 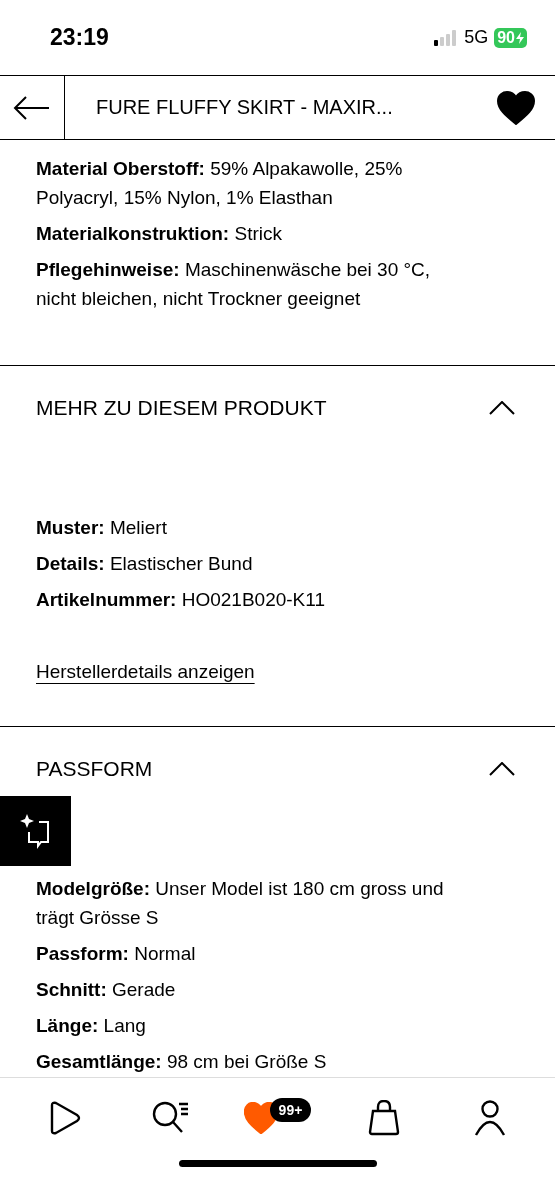 I want to click on count-badge: 99+, so click(x=290, y=1110).